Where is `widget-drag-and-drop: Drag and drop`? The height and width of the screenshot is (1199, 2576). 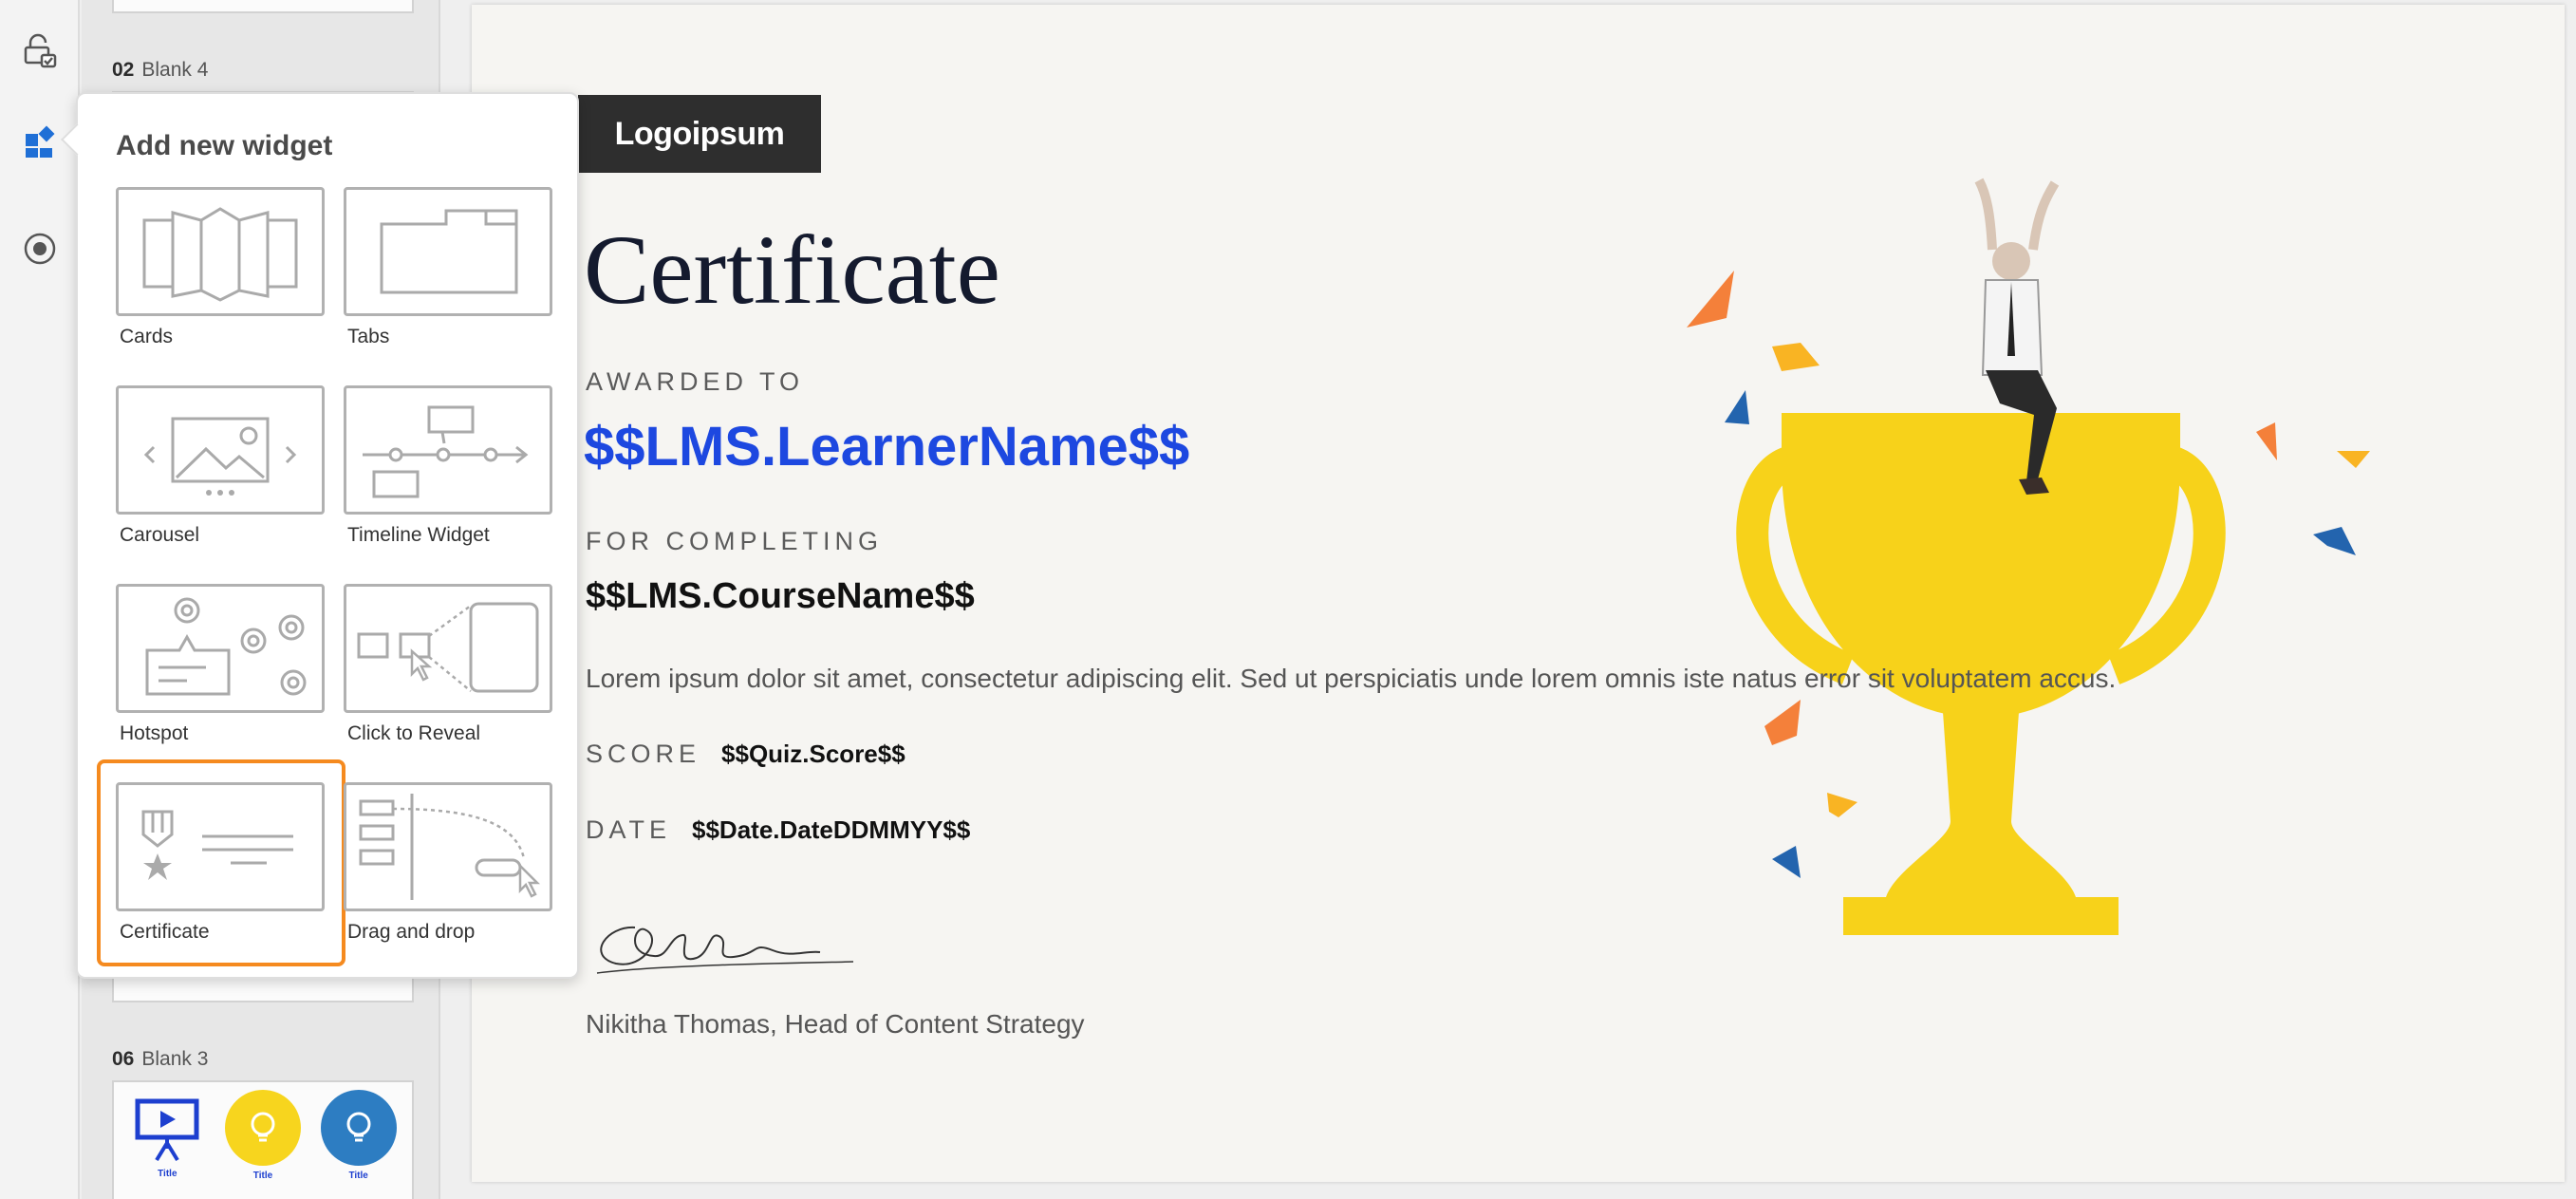 widget-drag-and-drop: Drag and drop is located at coordinates (448, 870).